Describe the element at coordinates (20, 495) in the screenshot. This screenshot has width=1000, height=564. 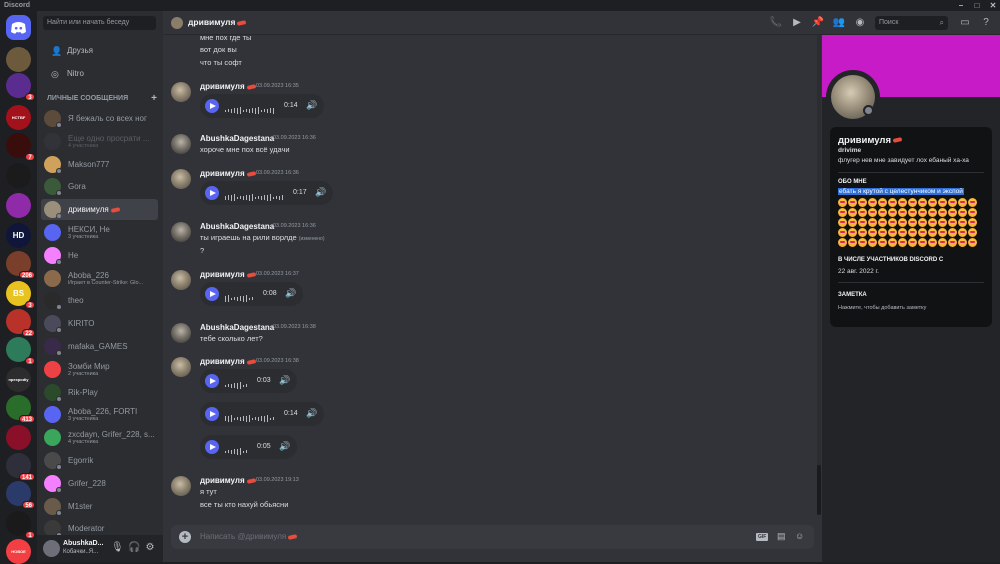
I see `server-icon: 56` at that location.